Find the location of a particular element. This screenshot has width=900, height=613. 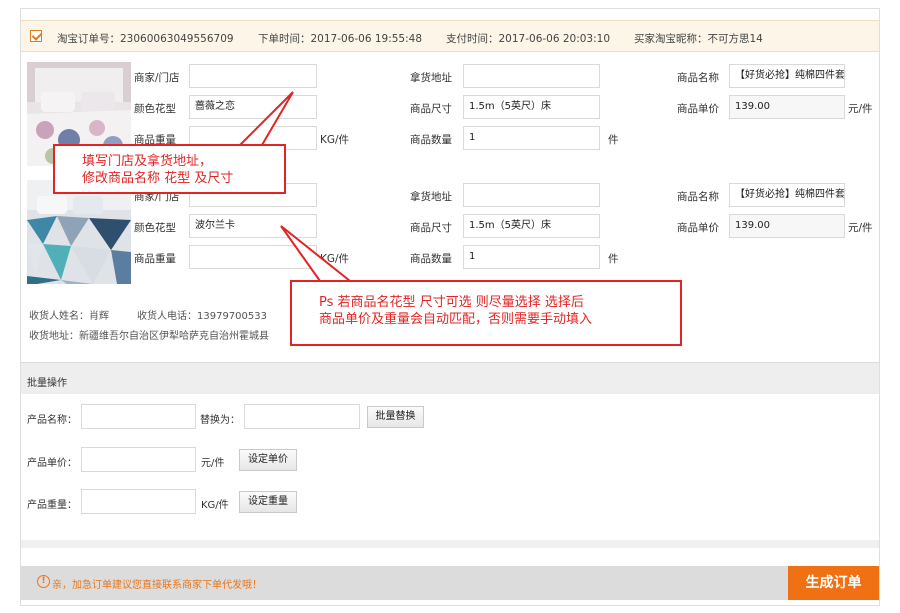

set-weight-button: 设定重量 is located at coordinates (268, 502).